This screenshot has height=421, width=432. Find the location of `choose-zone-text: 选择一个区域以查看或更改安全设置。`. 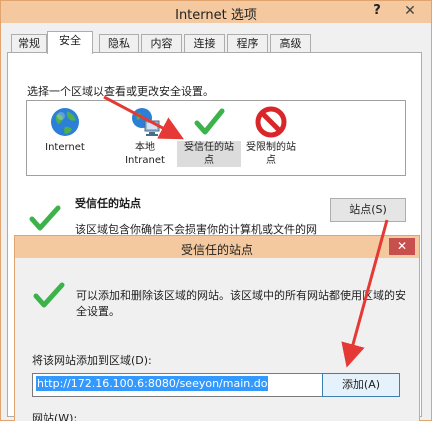

choose-zone-text: 选择一个区域以查看或更改安全设置。 is located at coordinates (120, 91).